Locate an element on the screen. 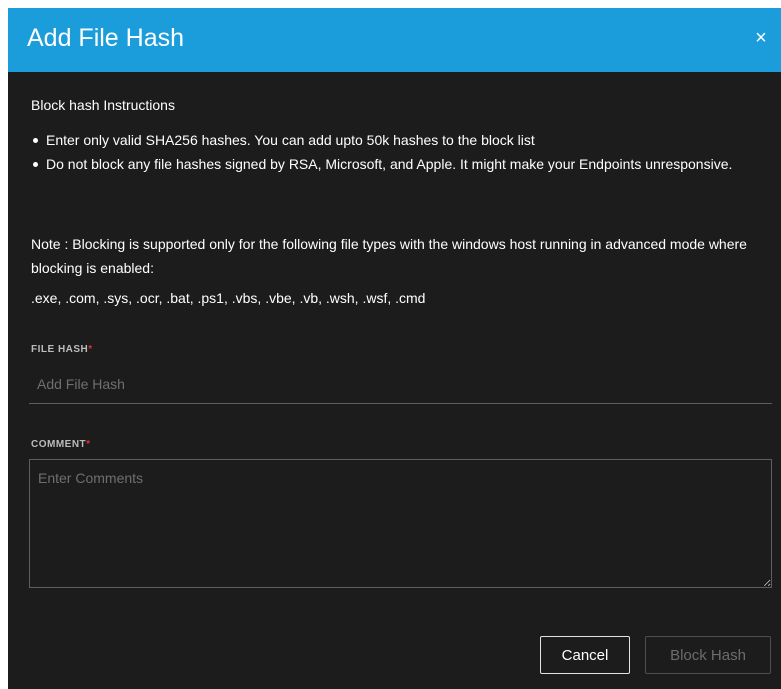 The height and width of the screenshot is (689, 781). file-hash-label: FILE HASH* is located at coordinates (62, 349).